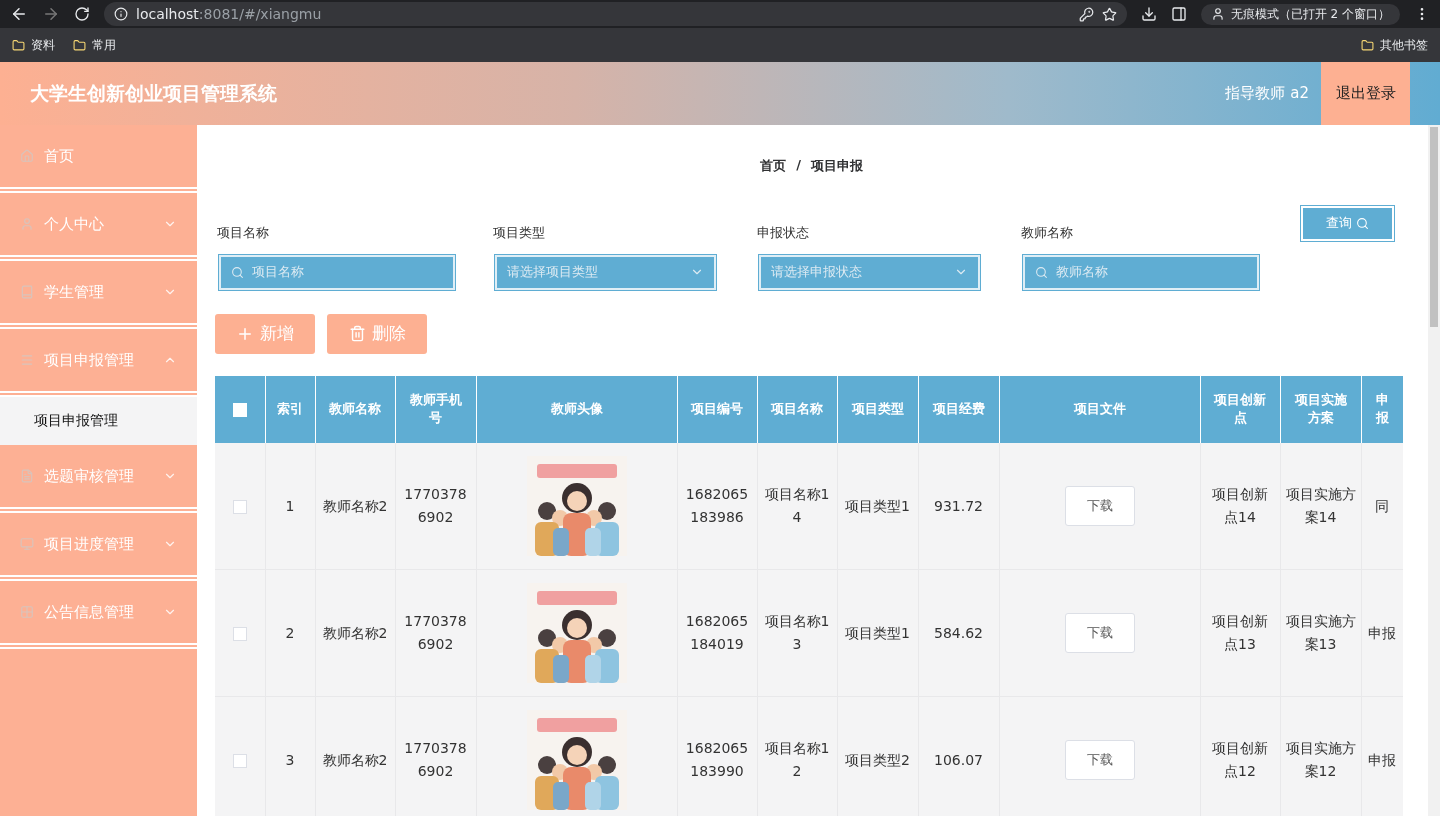 Image resolution: width=1440 pixels, height=816 pixels. Describe the element at coordinates (51, 14) in the screenshot. I see `forward-icon` at that location.